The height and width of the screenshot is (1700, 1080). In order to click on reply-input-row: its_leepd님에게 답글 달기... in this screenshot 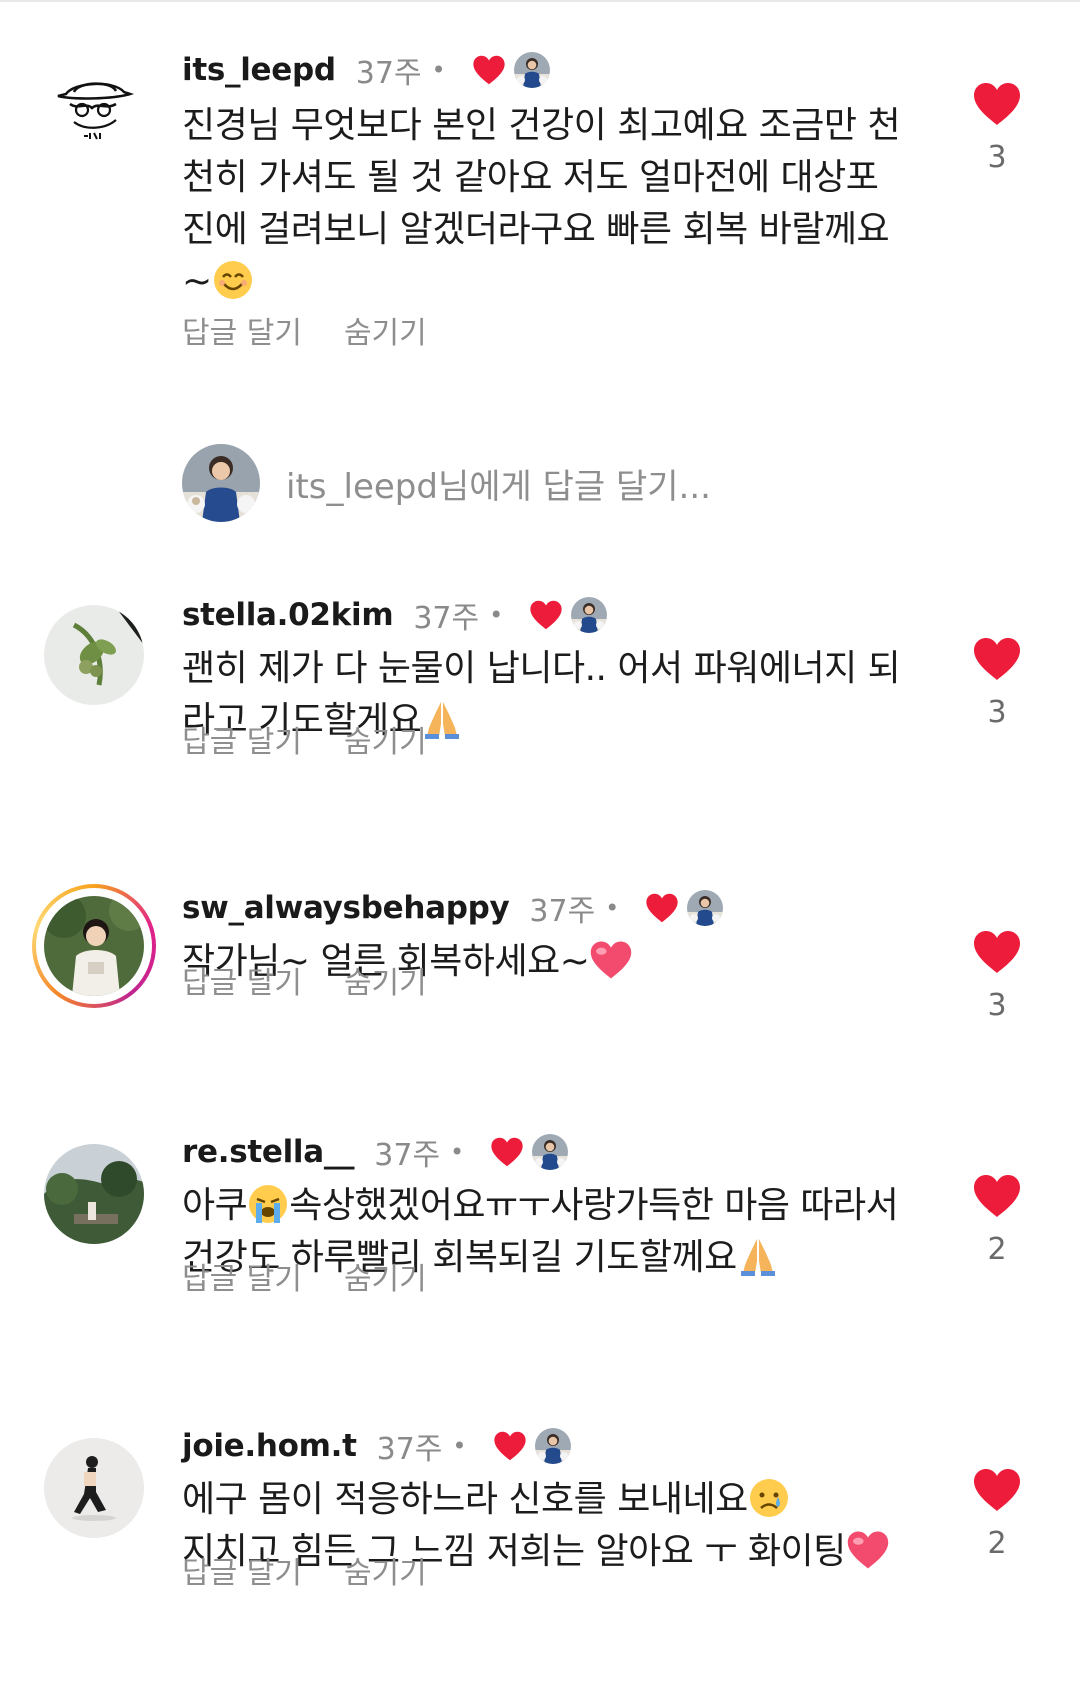, I will do `click(446, 483)`.